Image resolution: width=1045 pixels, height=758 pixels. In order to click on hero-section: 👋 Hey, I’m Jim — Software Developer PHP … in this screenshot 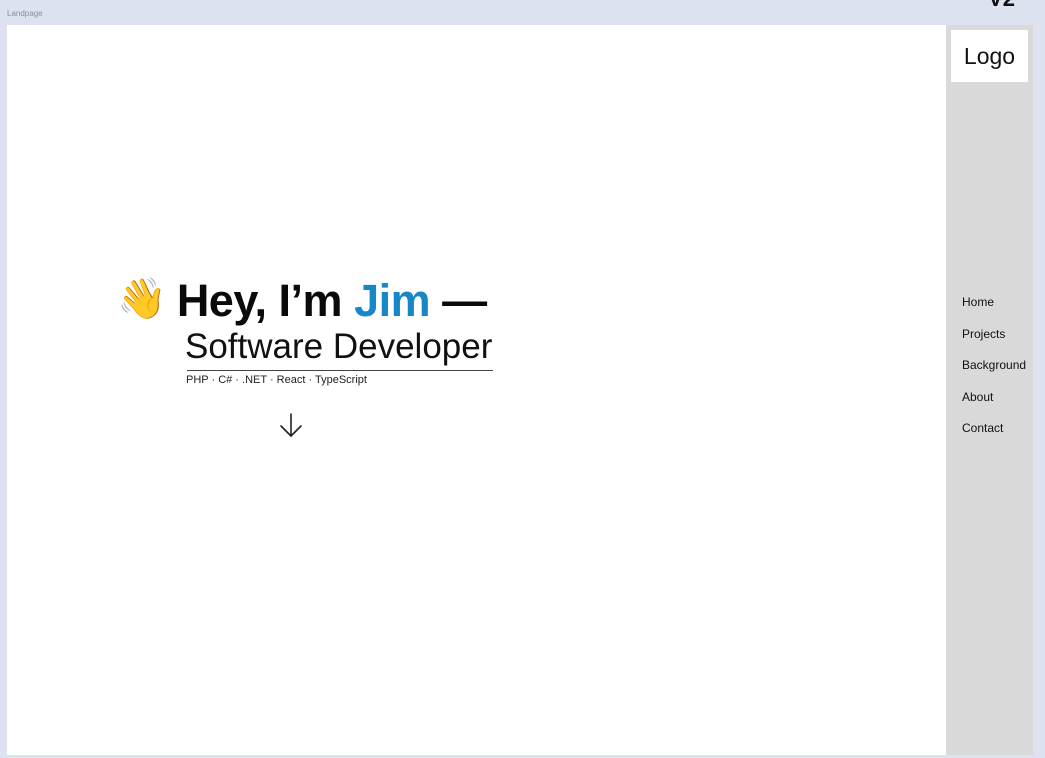, I will do `click(305, 328)`.